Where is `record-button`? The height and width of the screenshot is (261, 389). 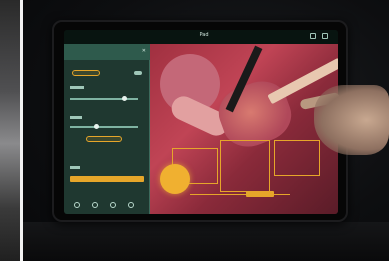 record-button is located at coordinates (175, 179).